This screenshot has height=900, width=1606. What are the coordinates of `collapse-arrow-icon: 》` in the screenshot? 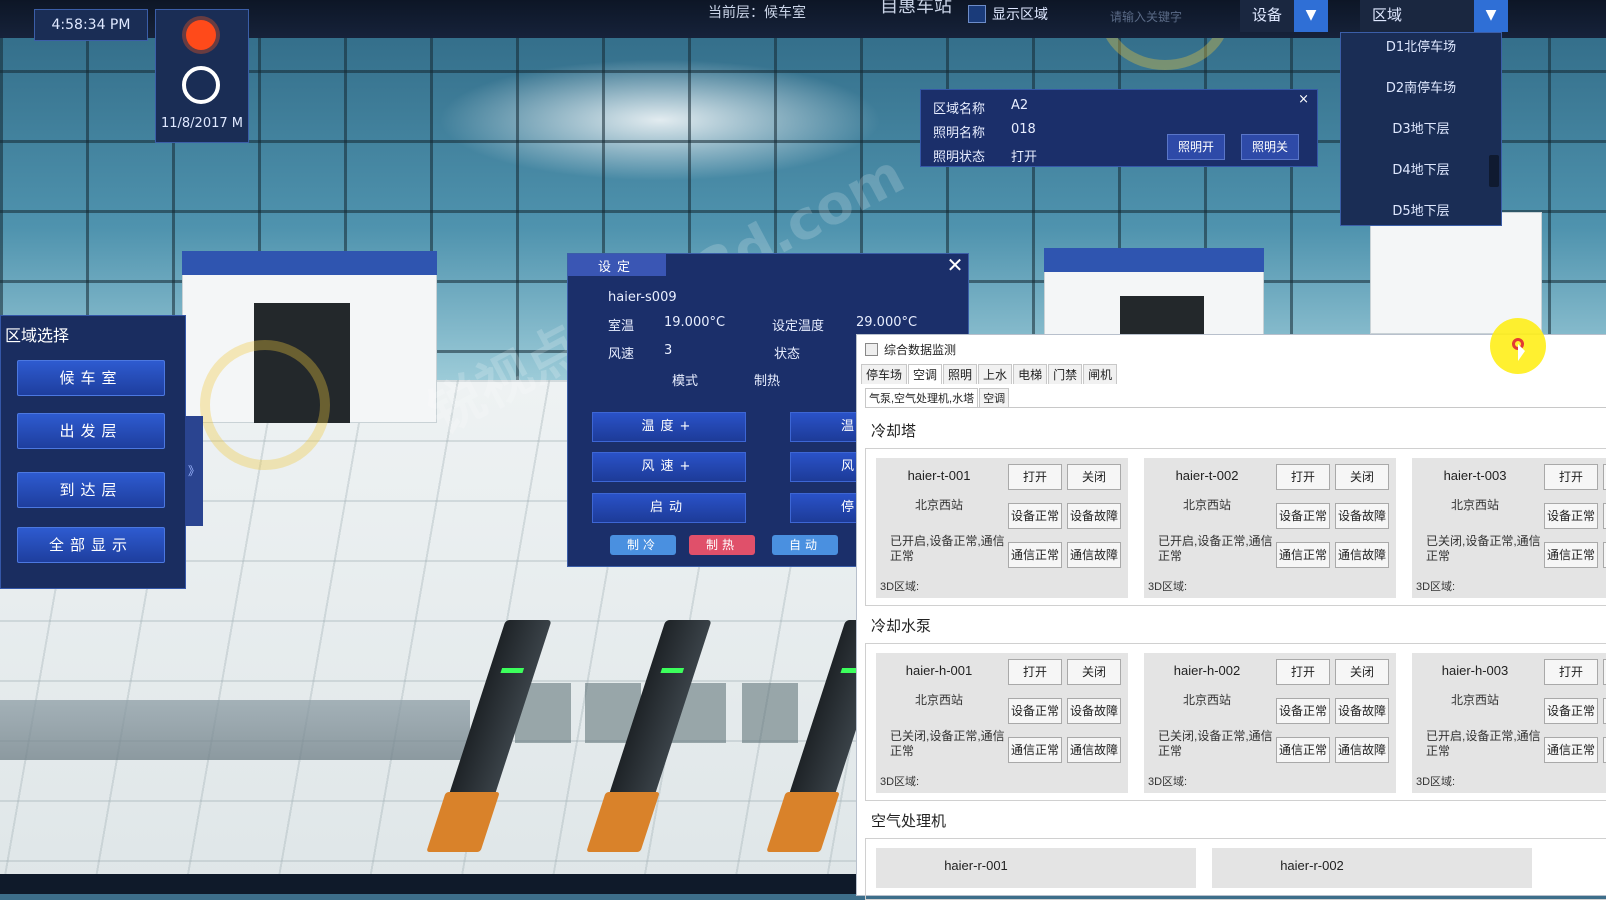 It's located at (194, 471).